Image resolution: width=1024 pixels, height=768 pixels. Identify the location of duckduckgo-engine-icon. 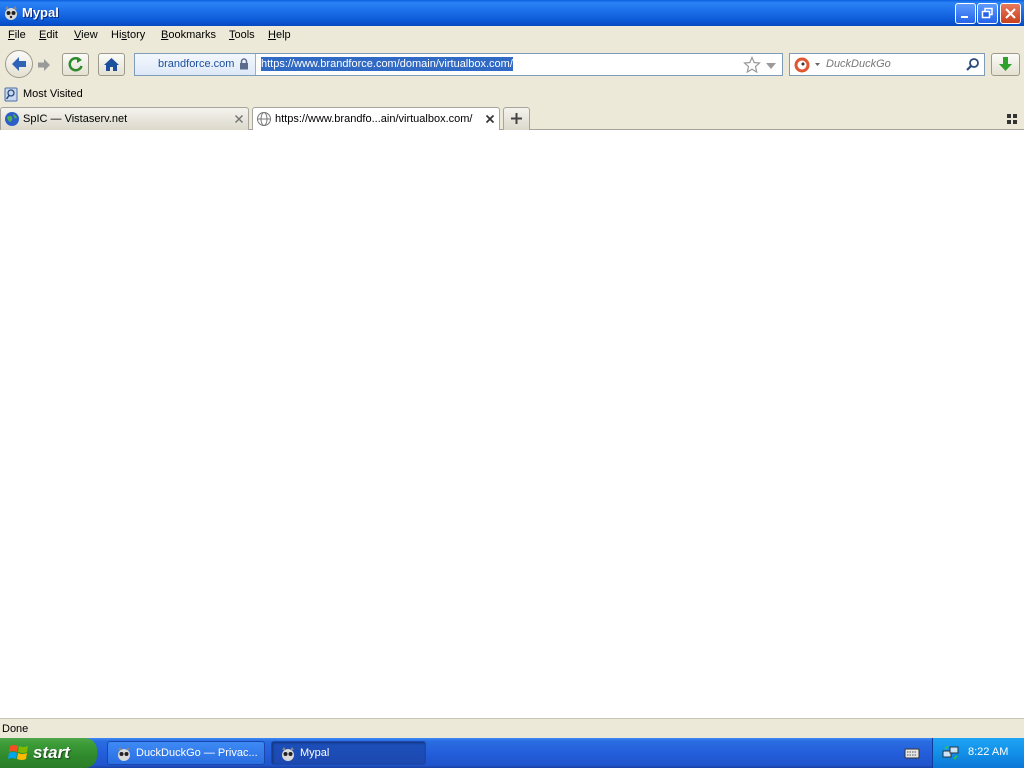
(808, 66).